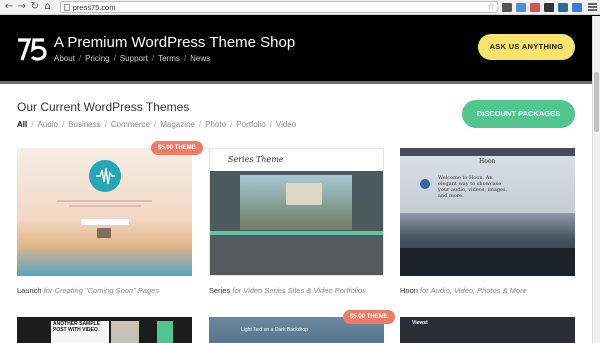 This screenshot has height=343, width=600. I want to click on header-divider, so click(300, 82).